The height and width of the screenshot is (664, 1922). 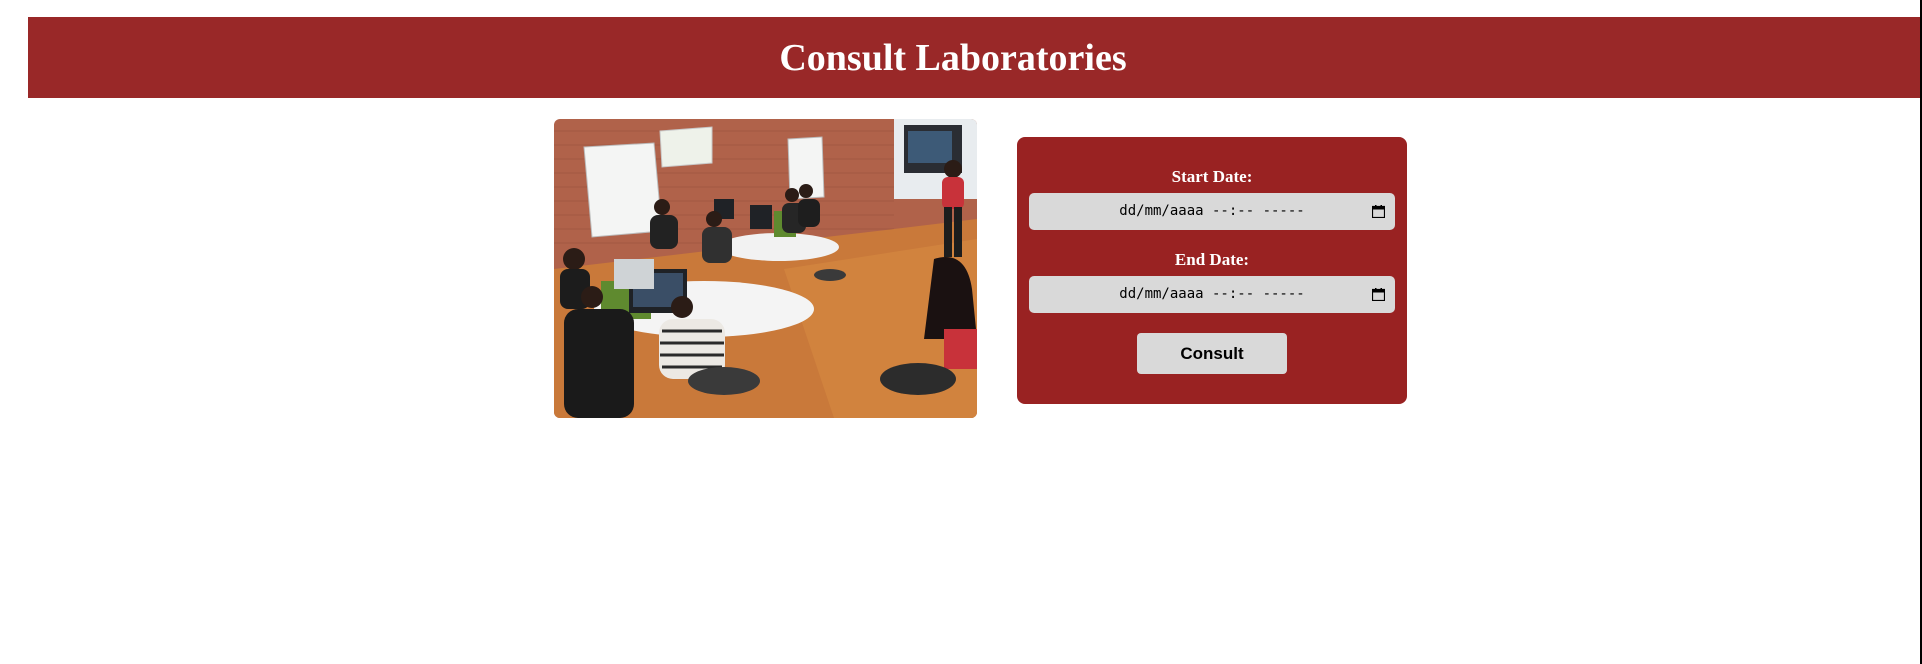 I want to click on start-date-value: dd/mm/aaaa --:-- -----, so click(x=1212, y=211).